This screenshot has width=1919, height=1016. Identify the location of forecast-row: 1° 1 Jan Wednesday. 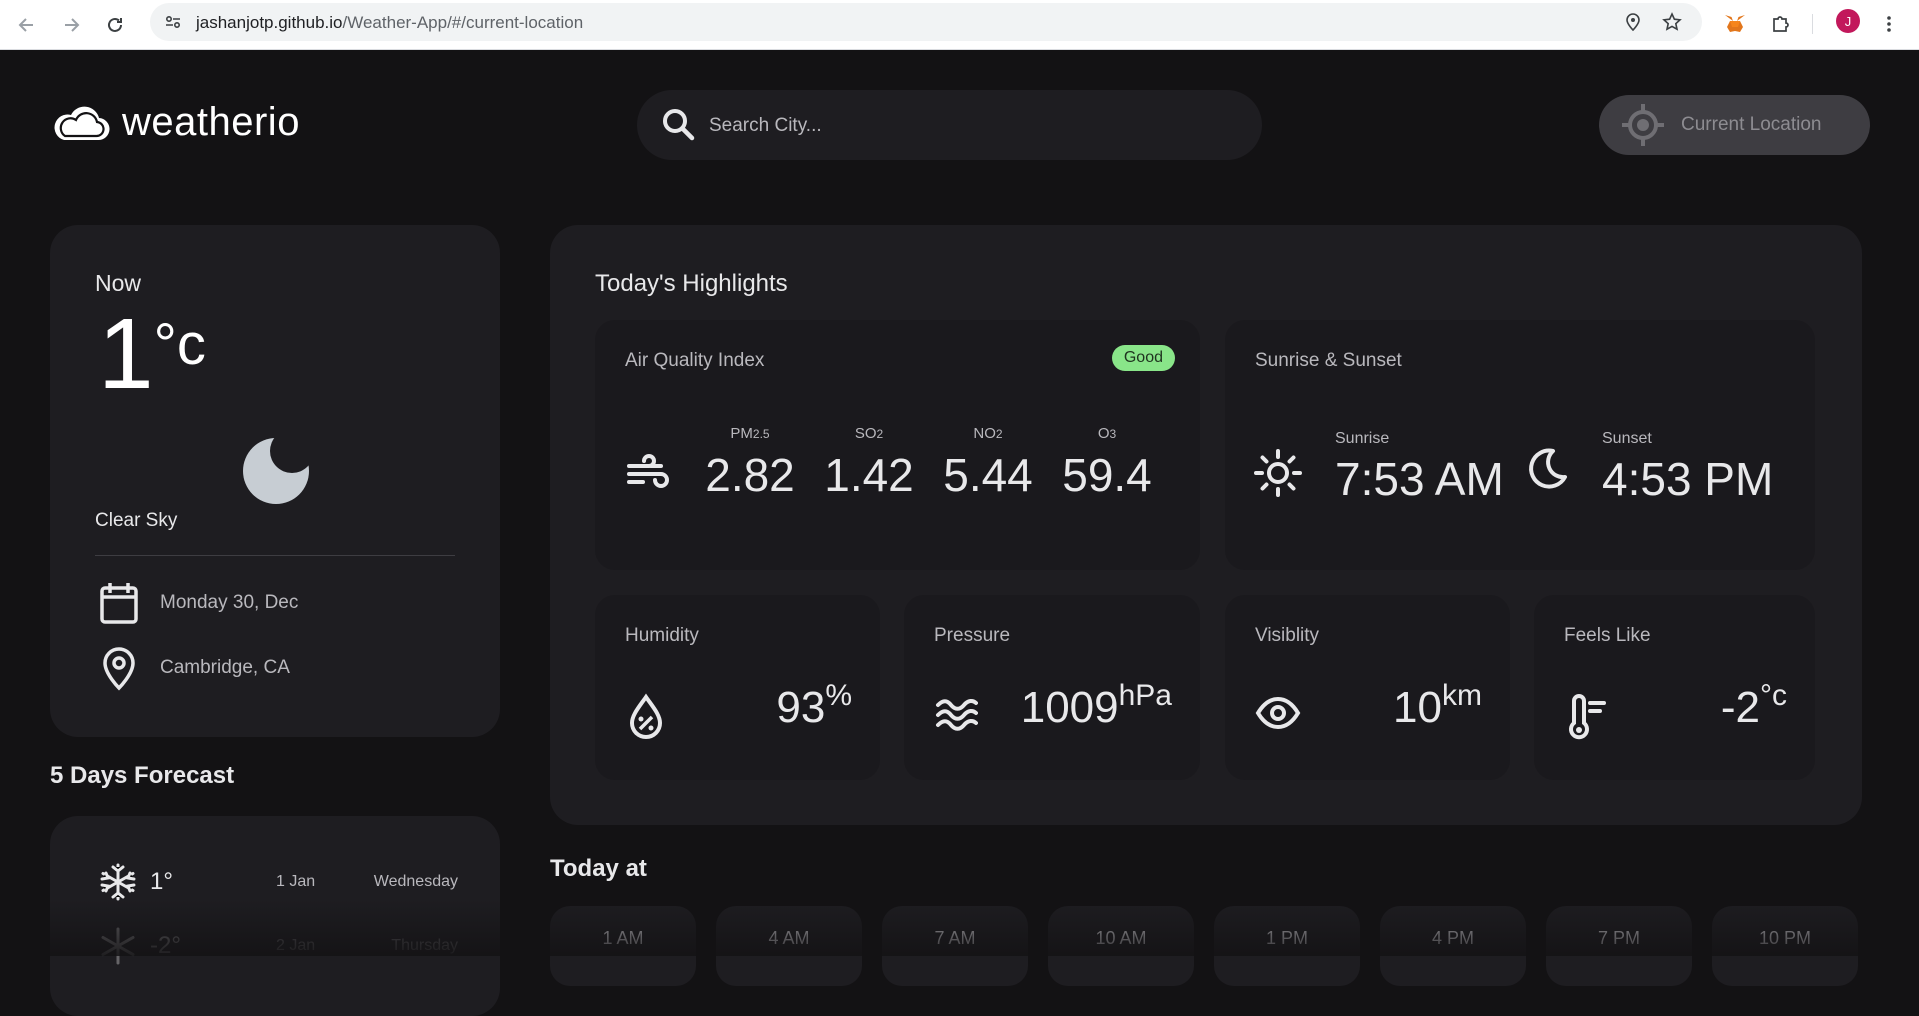
(278, 882).